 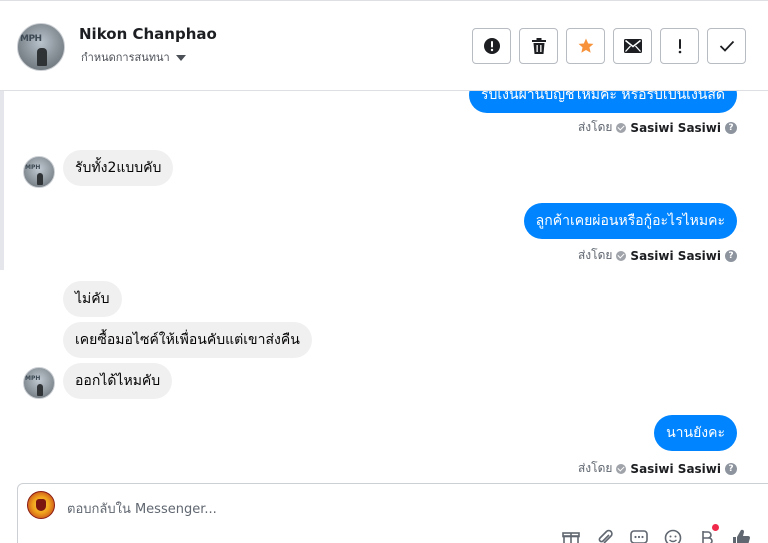 I want to click on checkmark-icon, so click(x=726, y=46).